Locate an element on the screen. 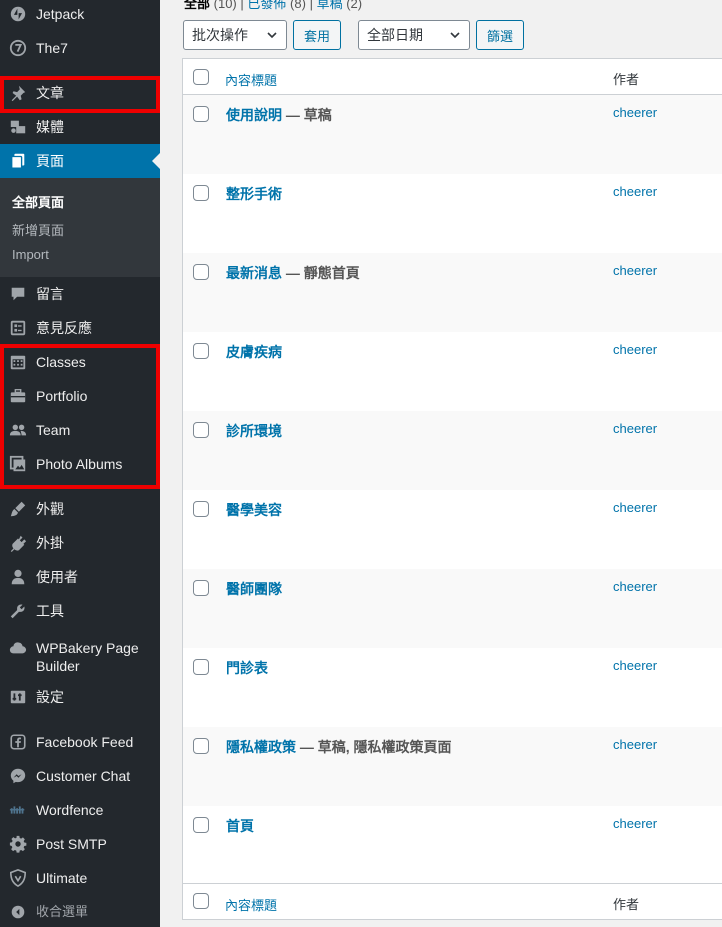 The image size is (722, 927). sidebar-item-label: The7 is located at coordinates (52, 48).